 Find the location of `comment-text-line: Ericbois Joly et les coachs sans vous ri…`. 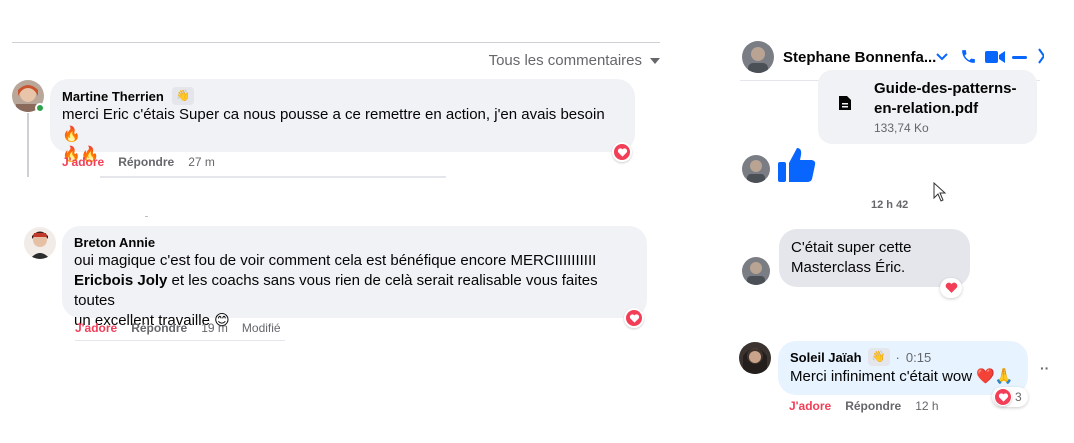

comment-text-line: Ericbois Joly et les coachs sans vous ri… is located at coordinates (336, 290).